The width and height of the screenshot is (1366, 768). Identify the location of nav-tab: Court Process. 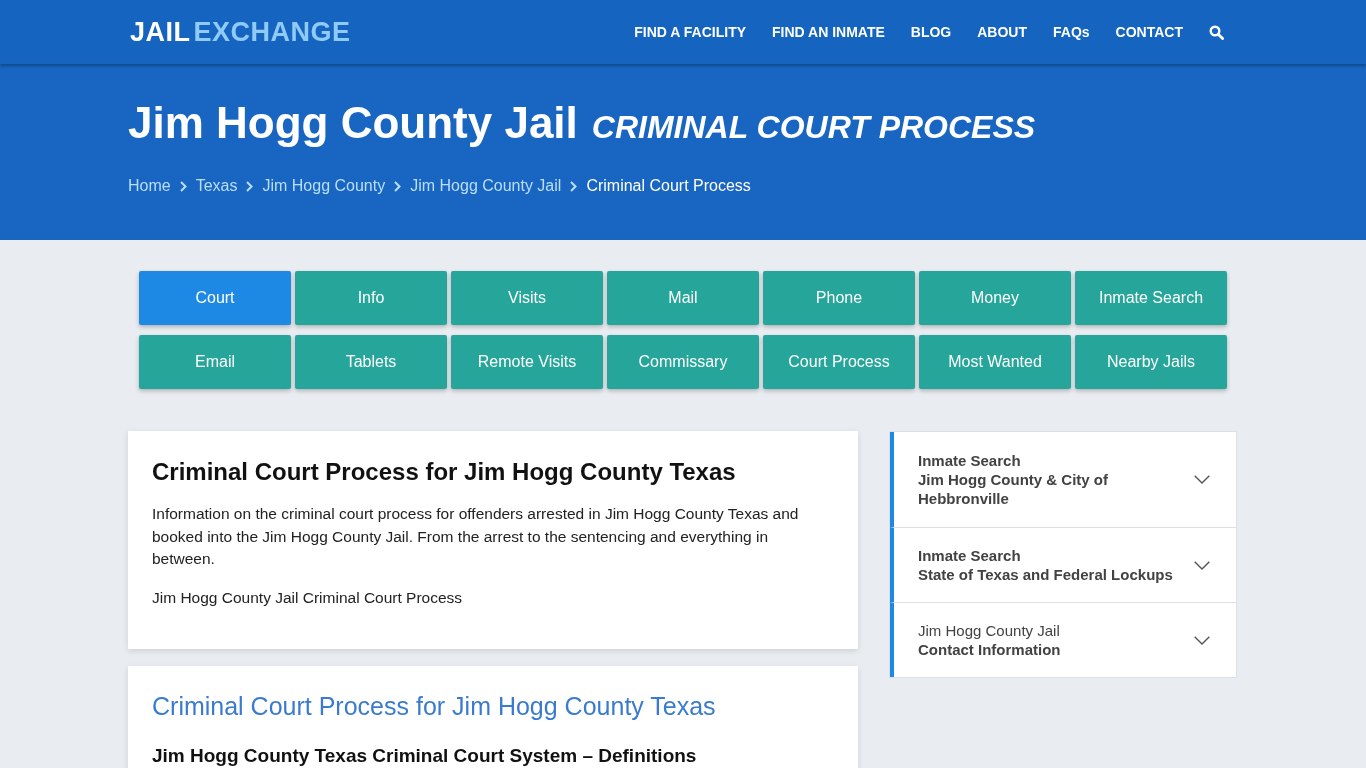
(839, 362).